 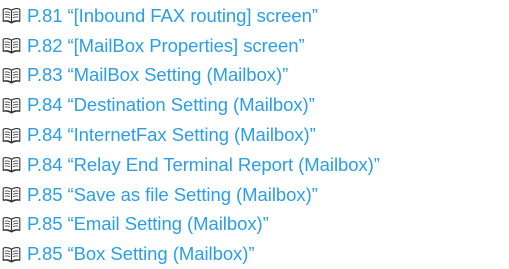 I want to click on reference-title: “Save as file Setting (Mailbox)”, so click(x=192, y=194).